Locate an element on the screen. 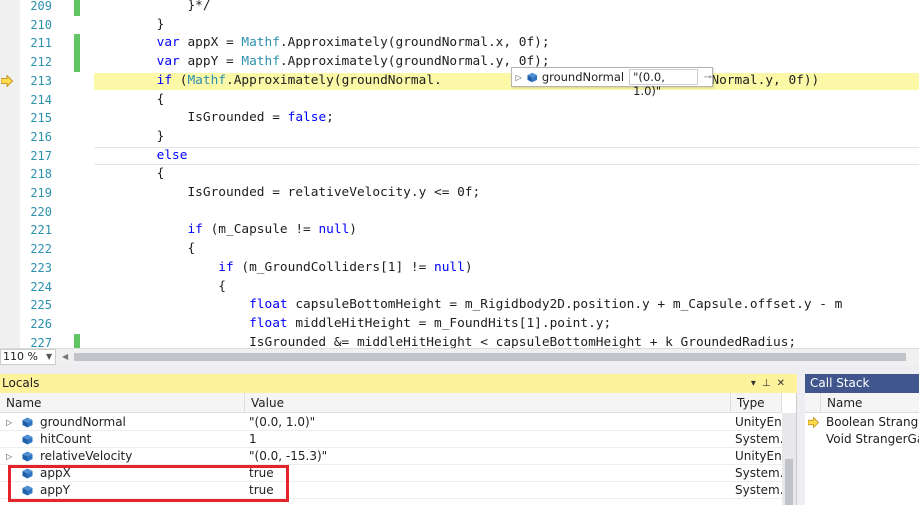  line-number: 217 is located at coordinates (41, 155).